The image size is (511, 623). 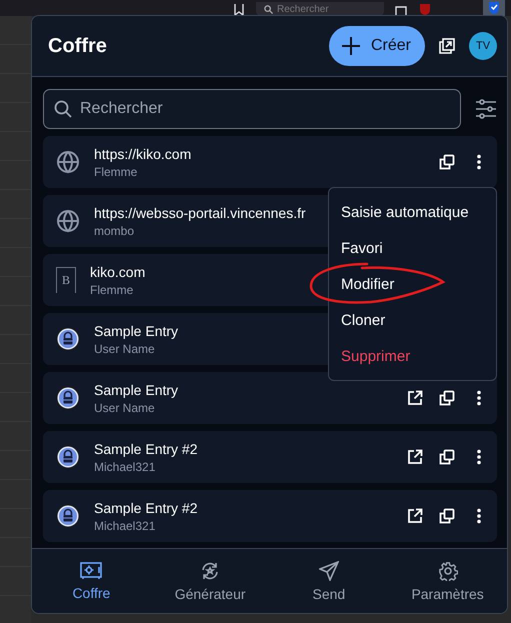 What do you see at coordinates (78, 46) in the screenshot?
I see `page-title: Coffre` at bounding box center [78, 46].